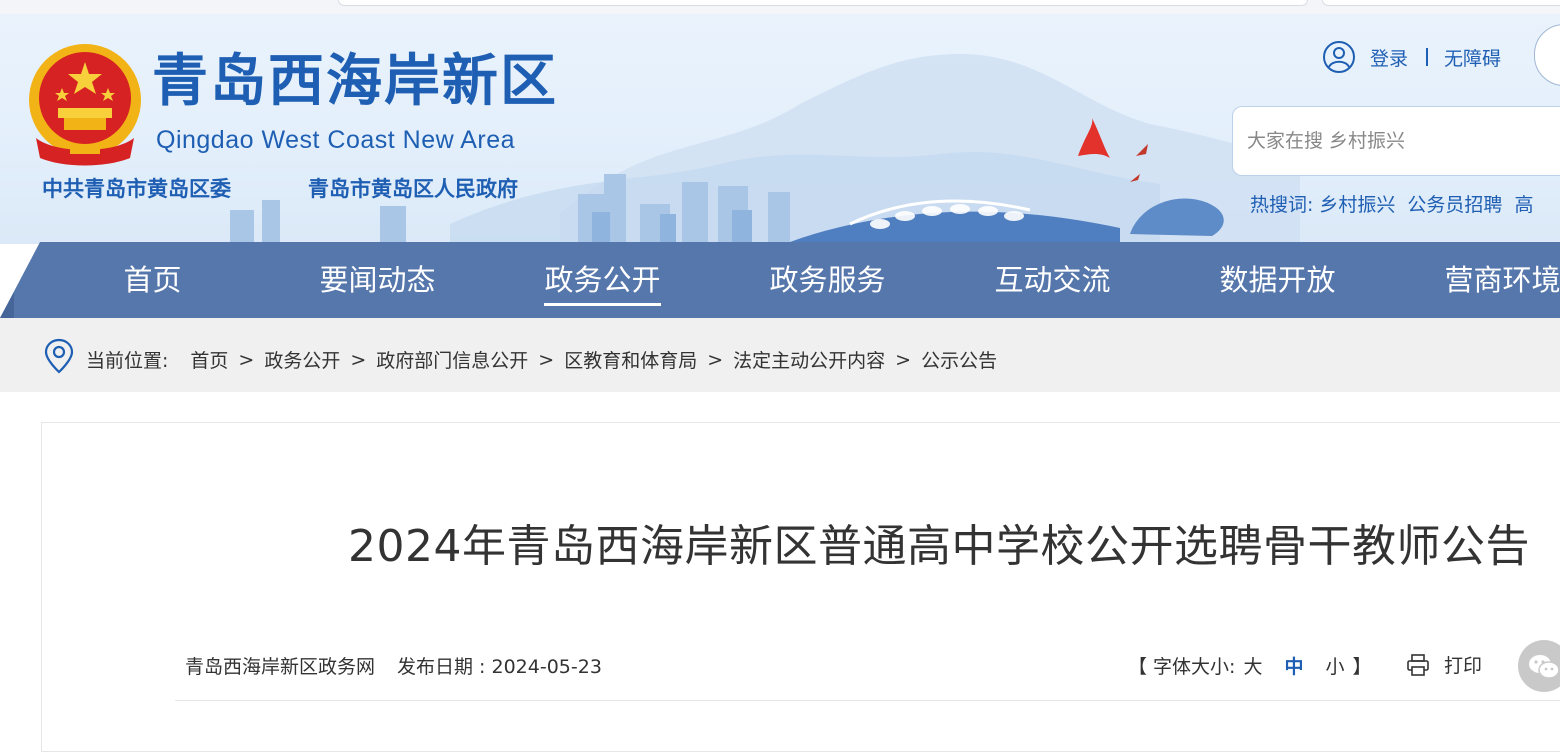 The image size is (1560, 752). What do you see at coordinates (59, 356) in the screenshot?
I see `location-pin-icon` at bounding box center [59, 356].